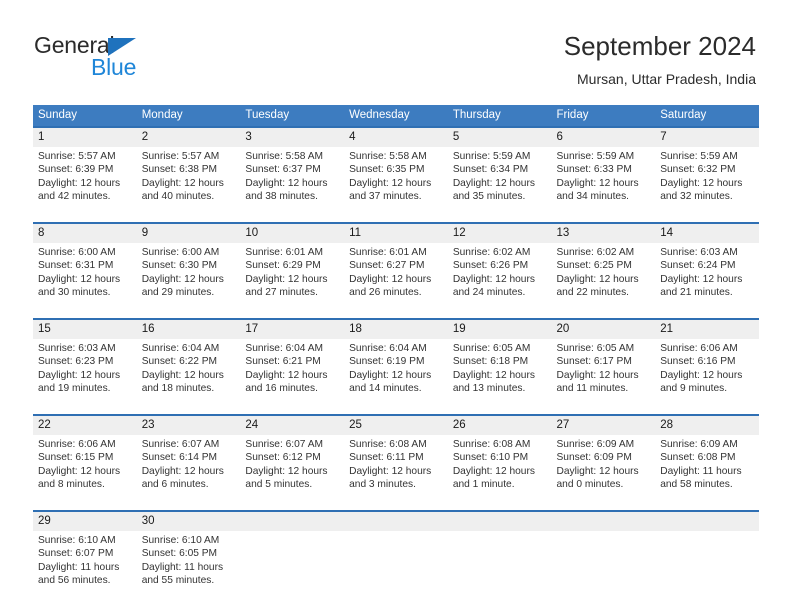 This screenshot has width=792, height=612. Describe the element at coordinates (292, 329) in the screenshot. I see `day-number: 17` at that location.